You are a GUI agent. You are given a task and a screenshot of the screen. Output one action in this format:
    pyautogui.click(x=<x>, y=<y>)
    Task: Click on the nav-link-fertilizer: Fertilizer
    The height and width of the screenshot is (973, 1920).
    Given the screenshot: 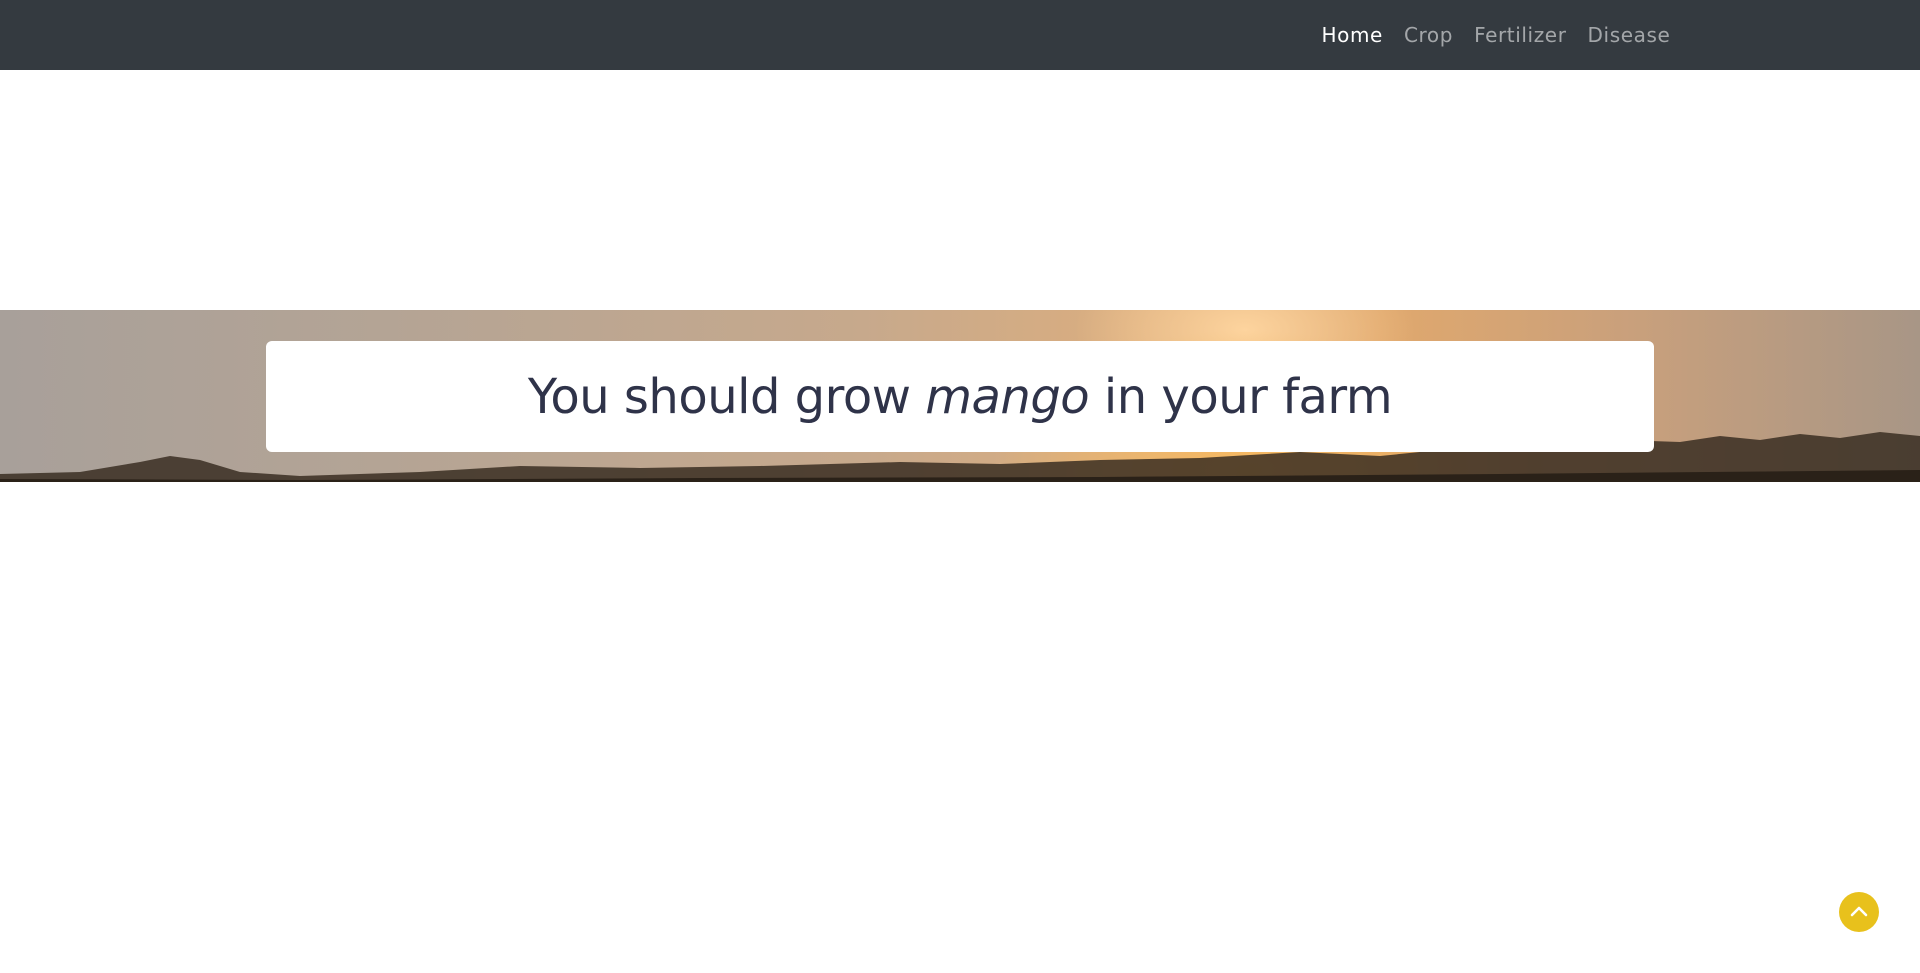 What is the action you would take?
    pyautogui.click(x=1520, y=35)
    